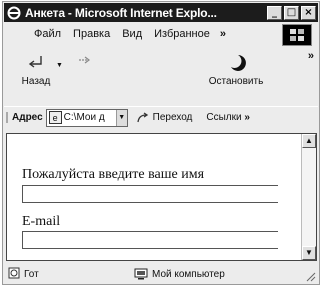 This screenshot has height=286, width=322. Describe the element at coordinates (59, 65) in the screenshot. I see `back-dropdown-icon: ▼` at that location.